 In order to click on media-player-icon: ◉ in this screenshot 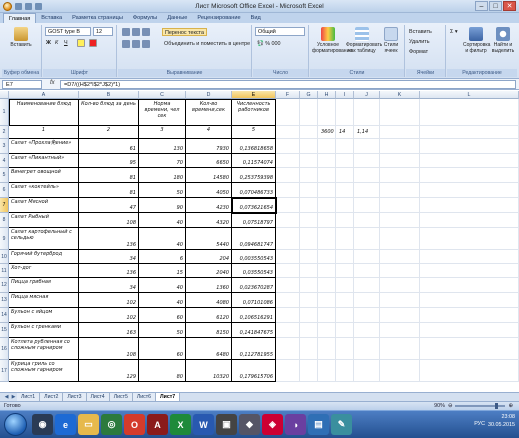, I will do `click(42, 424)`.